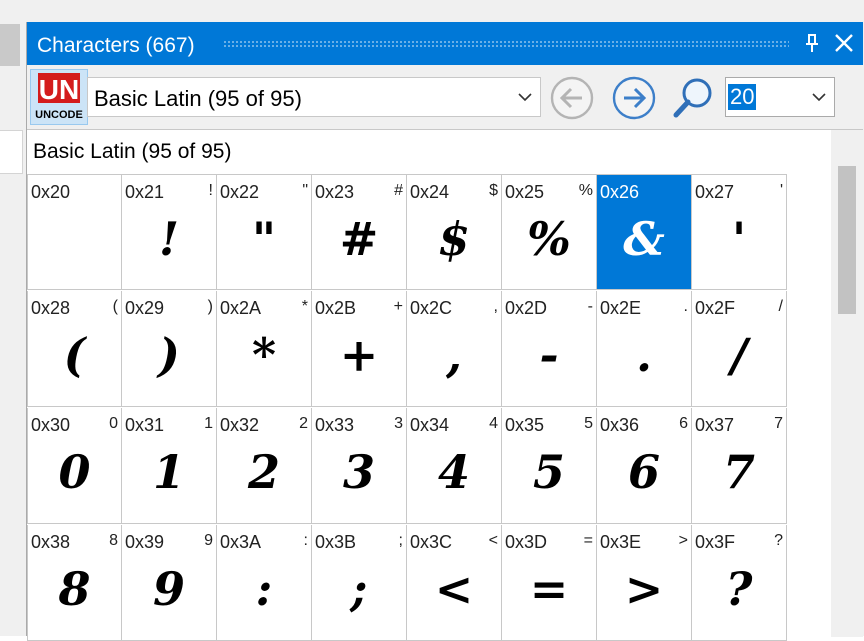 This screenshot has height=641, width=864. What do you see at coordinates (644, 232) in the screenshot?
I see `char-cell: 0x26 &` at bounding box center [644, 232].